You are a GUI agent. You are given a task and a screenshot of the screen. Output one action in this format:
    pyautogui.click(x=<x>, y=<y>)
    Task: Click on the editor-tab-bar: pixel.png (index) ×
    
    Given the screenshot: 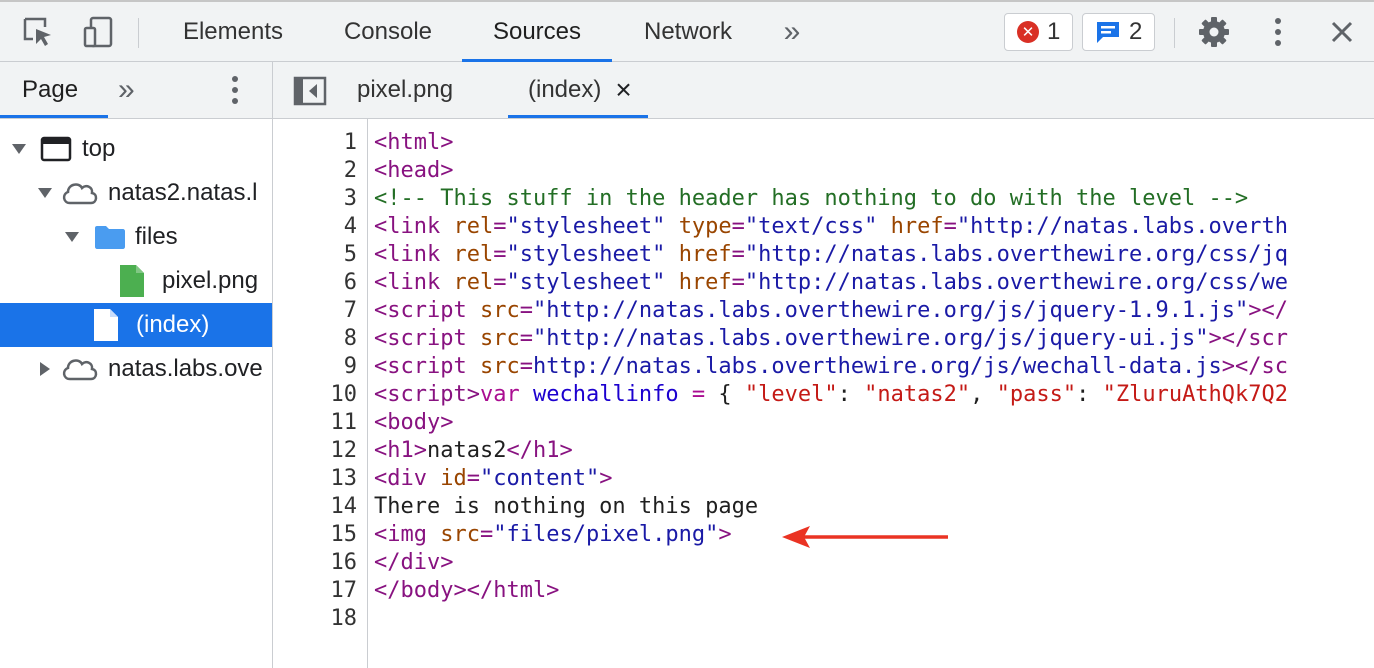 What is the action you would take?
    pyautogui.click(x=823, y=90)
    